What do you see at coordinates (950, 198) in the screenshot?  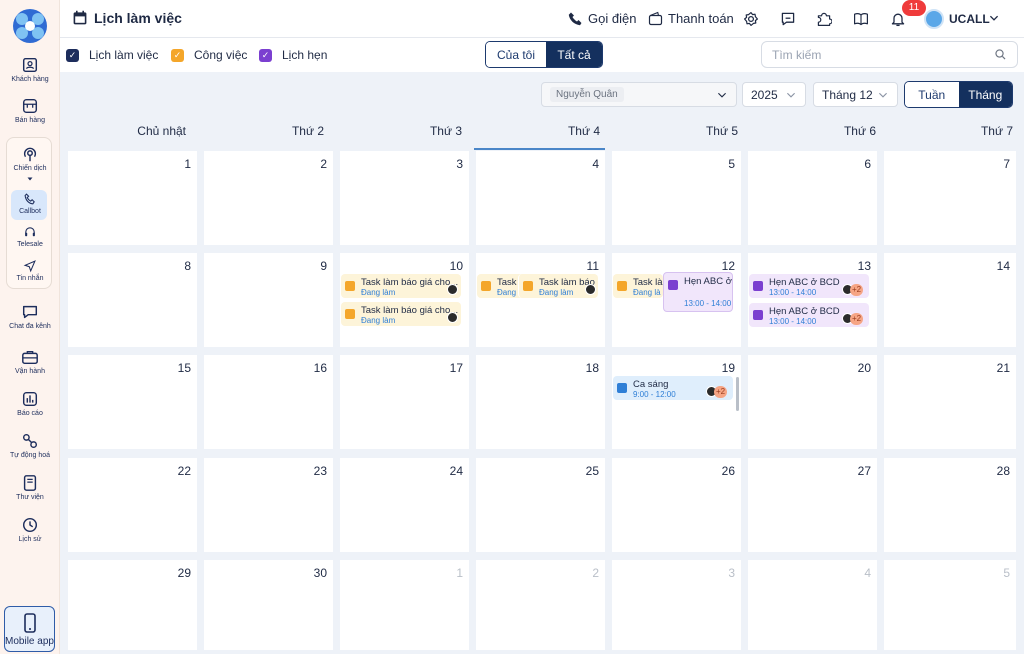 I see `day-cell: 7` at bounding box center [950, 198].